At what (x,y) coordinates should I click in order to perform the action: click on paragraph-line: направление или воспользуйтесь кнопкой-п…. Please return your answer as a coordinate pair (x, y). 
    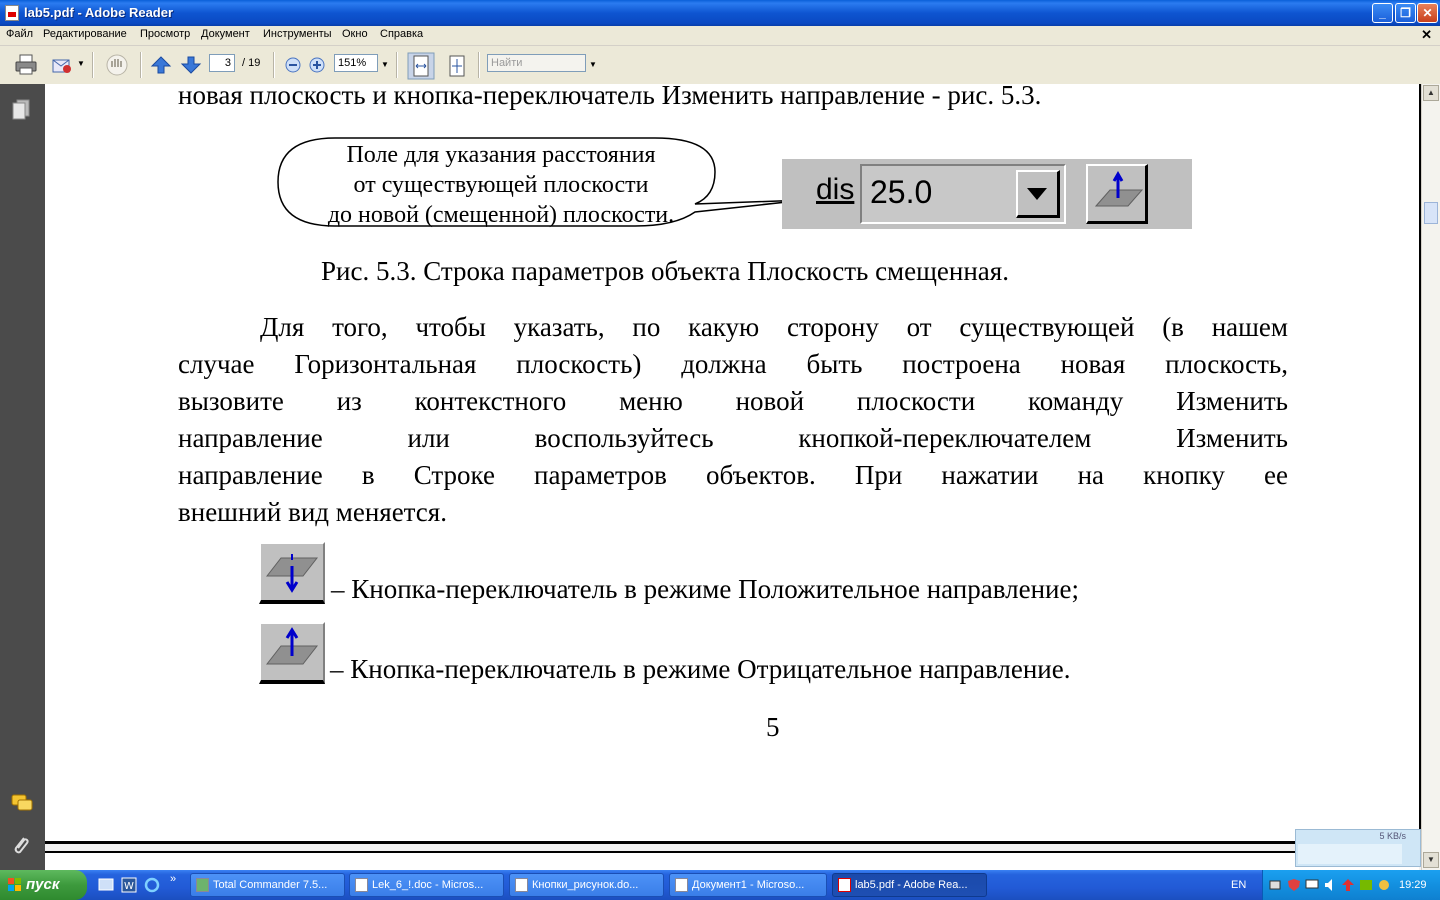
    Looking at the image, I should click on (733, 438).